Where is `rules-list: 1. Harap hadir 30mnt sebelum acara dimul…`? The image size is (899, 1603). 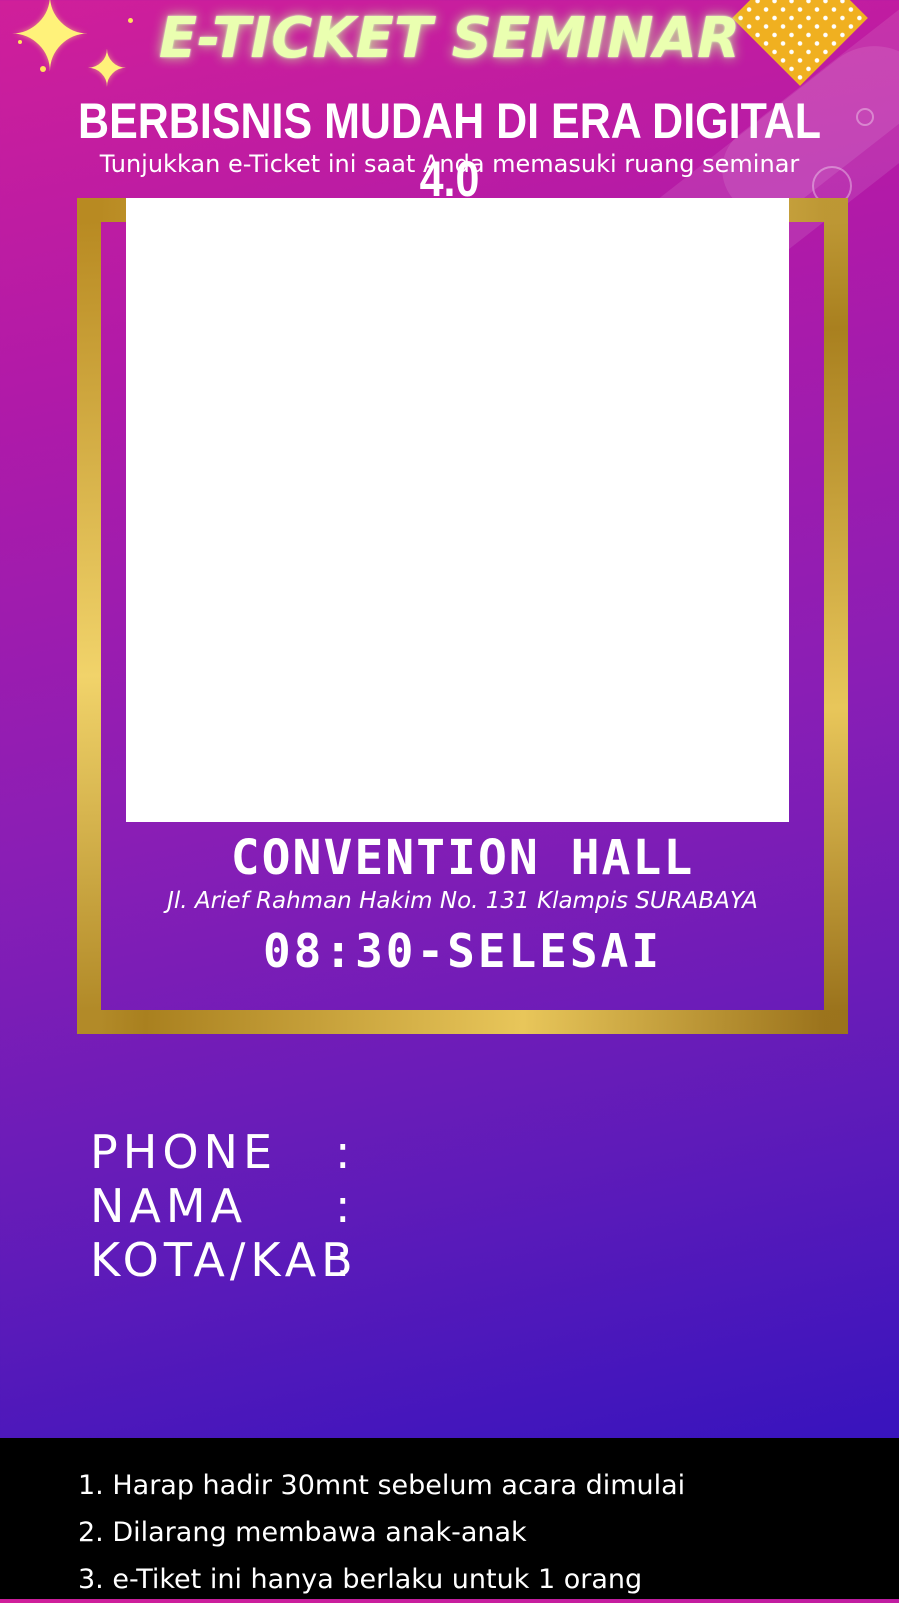 rules-list: 1. Harap hadir 30mnt sebelum acara dimul… is located at coordinates (449, 1520).